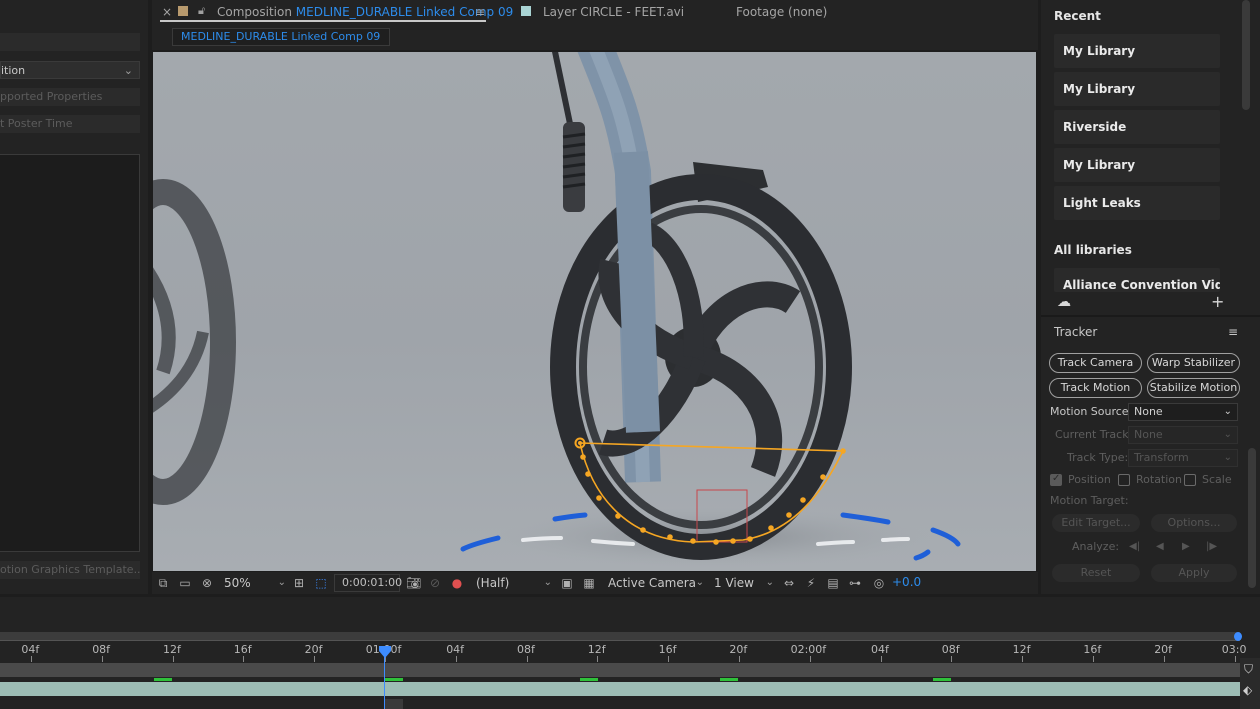 This screenshot has height=709, width=1260. Describe the element at coordinates (855, 583) in the screenshot. I see `flowchart-icon: ⊶` at that location.